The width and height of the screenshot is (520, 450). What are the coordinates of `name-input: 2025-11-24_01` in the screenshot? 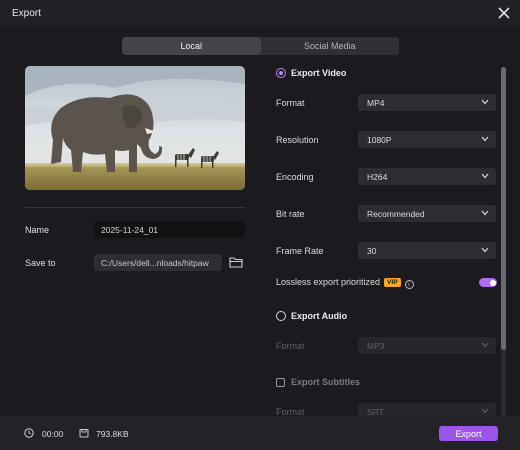 It's located at (169, 229).